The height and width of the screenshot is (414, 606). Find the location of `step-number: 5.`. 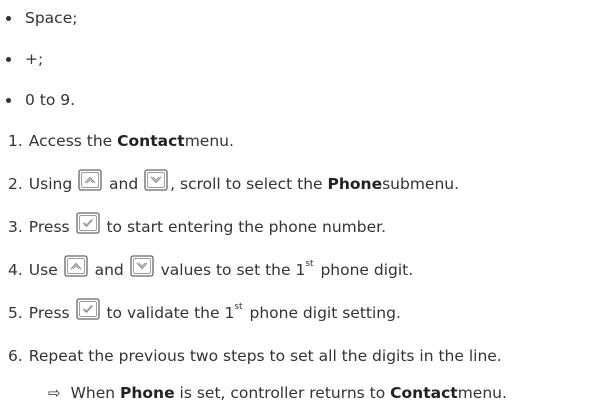

step-number: 5. is located at coordinates (15, 313).